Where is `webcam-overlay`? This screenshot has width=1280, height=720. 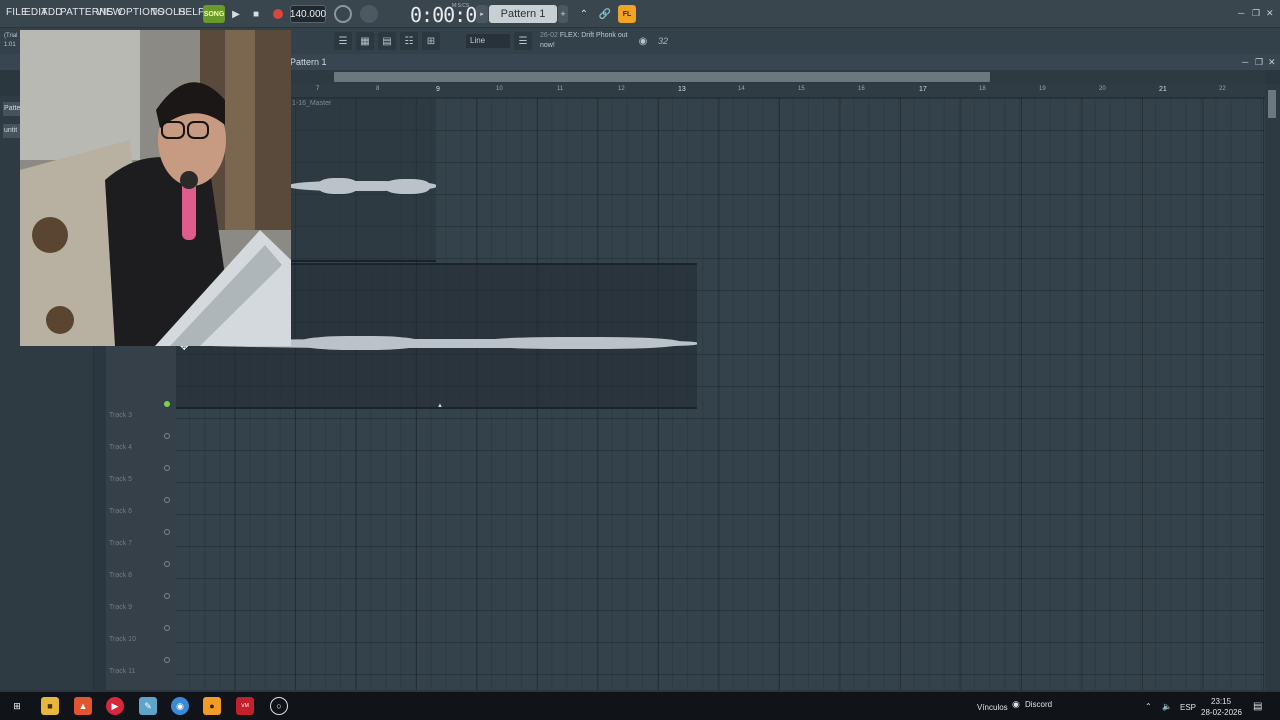
webcam-overlay is located at coordinates (155, 188).